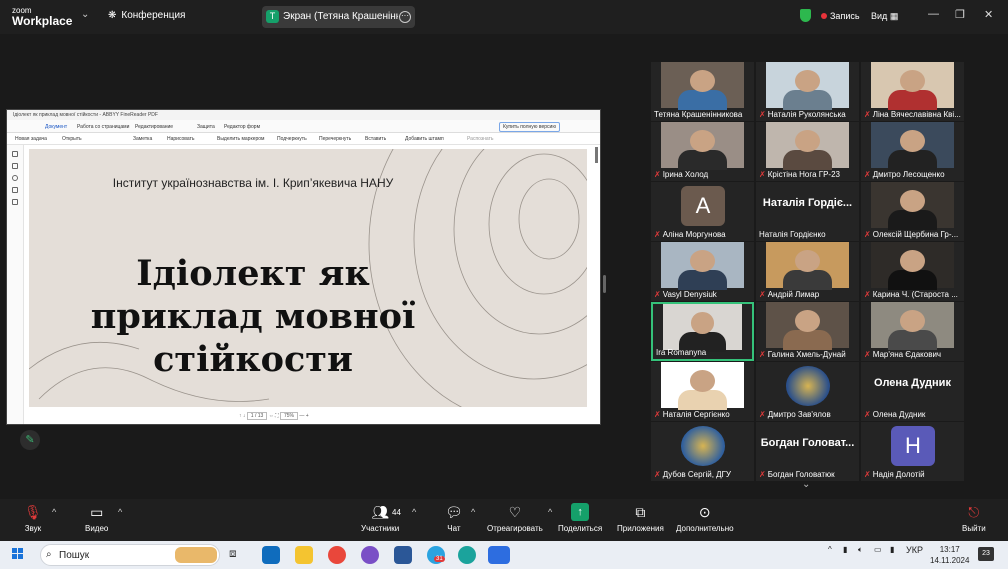 This screenshot has width=1008, height=569. Describe the element at coordinates (18, 554) in the screenshot. I see `windows-start-icon` at that location.